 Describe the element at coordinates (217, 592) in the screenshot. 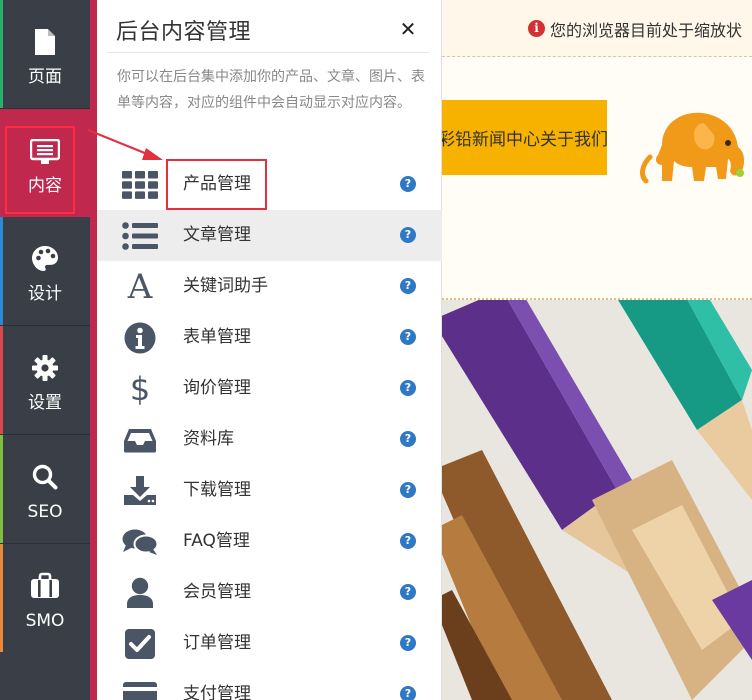

I see `menu-item-label: 会员管理` at that location.